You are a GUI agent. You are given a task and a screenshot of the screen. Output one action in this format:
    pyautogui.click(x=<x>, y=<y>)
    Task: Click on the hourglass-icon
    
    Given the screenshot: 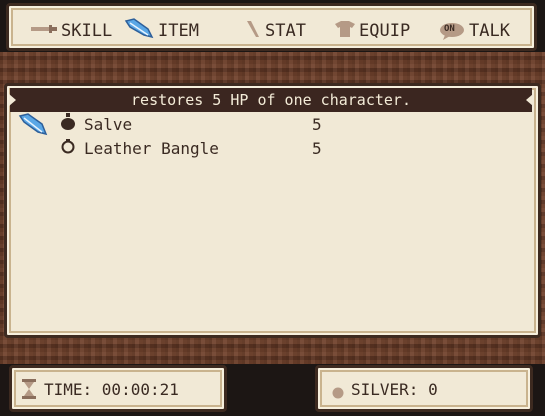 What is the action you would take?
    pyautogui.click(x=29, y=391)
    